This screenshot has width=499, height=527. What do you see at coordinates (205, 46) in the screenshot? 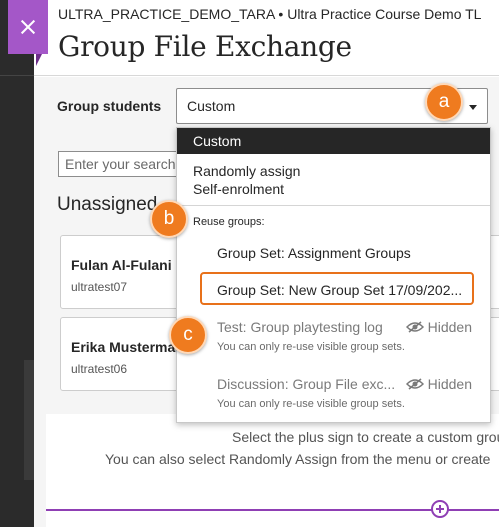
I see `page-title: Group File Exchange` at bounding box center [205, 46].